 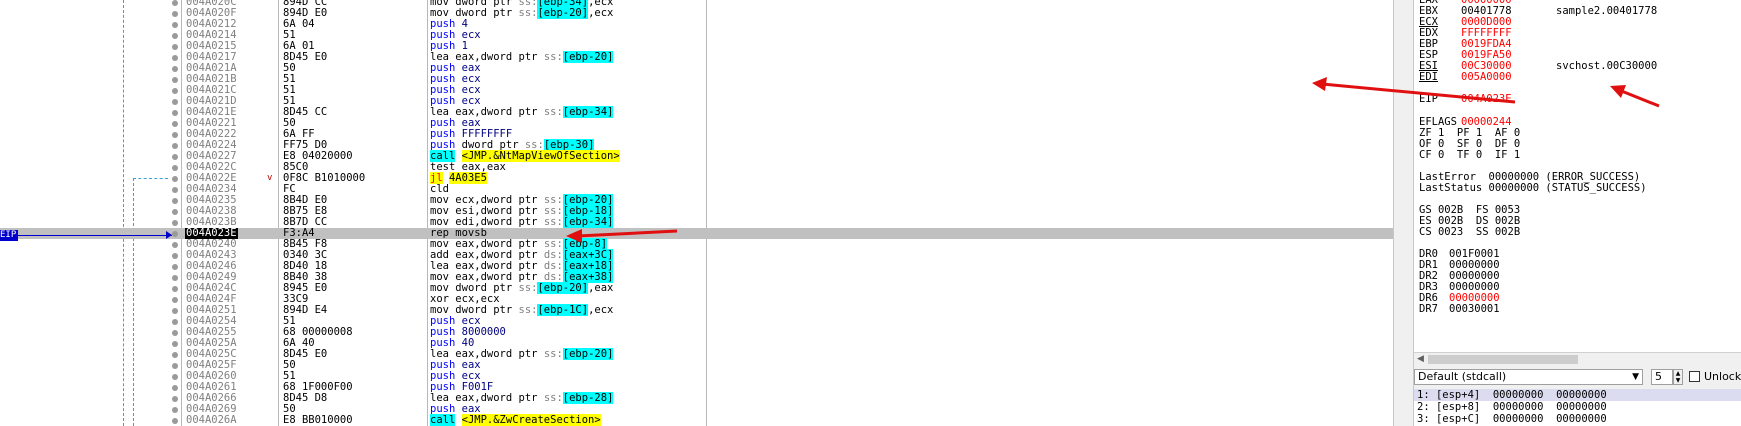 I want to click on segment-text: CS 0023 SS 002B, so click(x=1470, y=232).